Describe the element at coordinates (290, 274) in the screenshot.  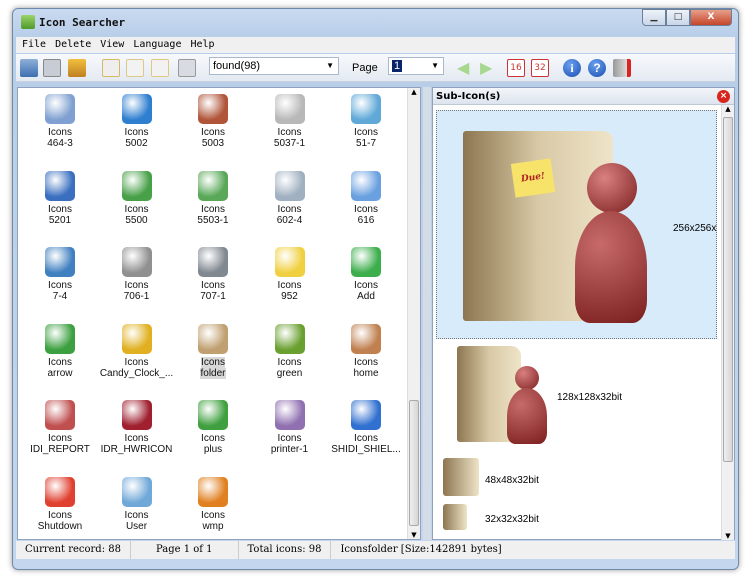
I see `icon-item: Icons 952` at that location.